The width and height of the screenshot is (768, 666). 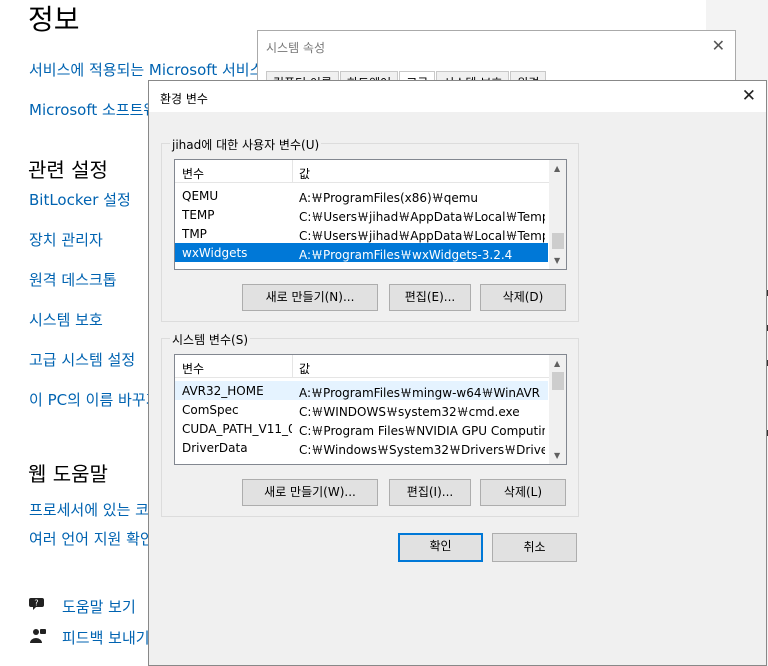 I want to click on row-name: CUDA_PATH_V11_0, so click(x=237, y=429).